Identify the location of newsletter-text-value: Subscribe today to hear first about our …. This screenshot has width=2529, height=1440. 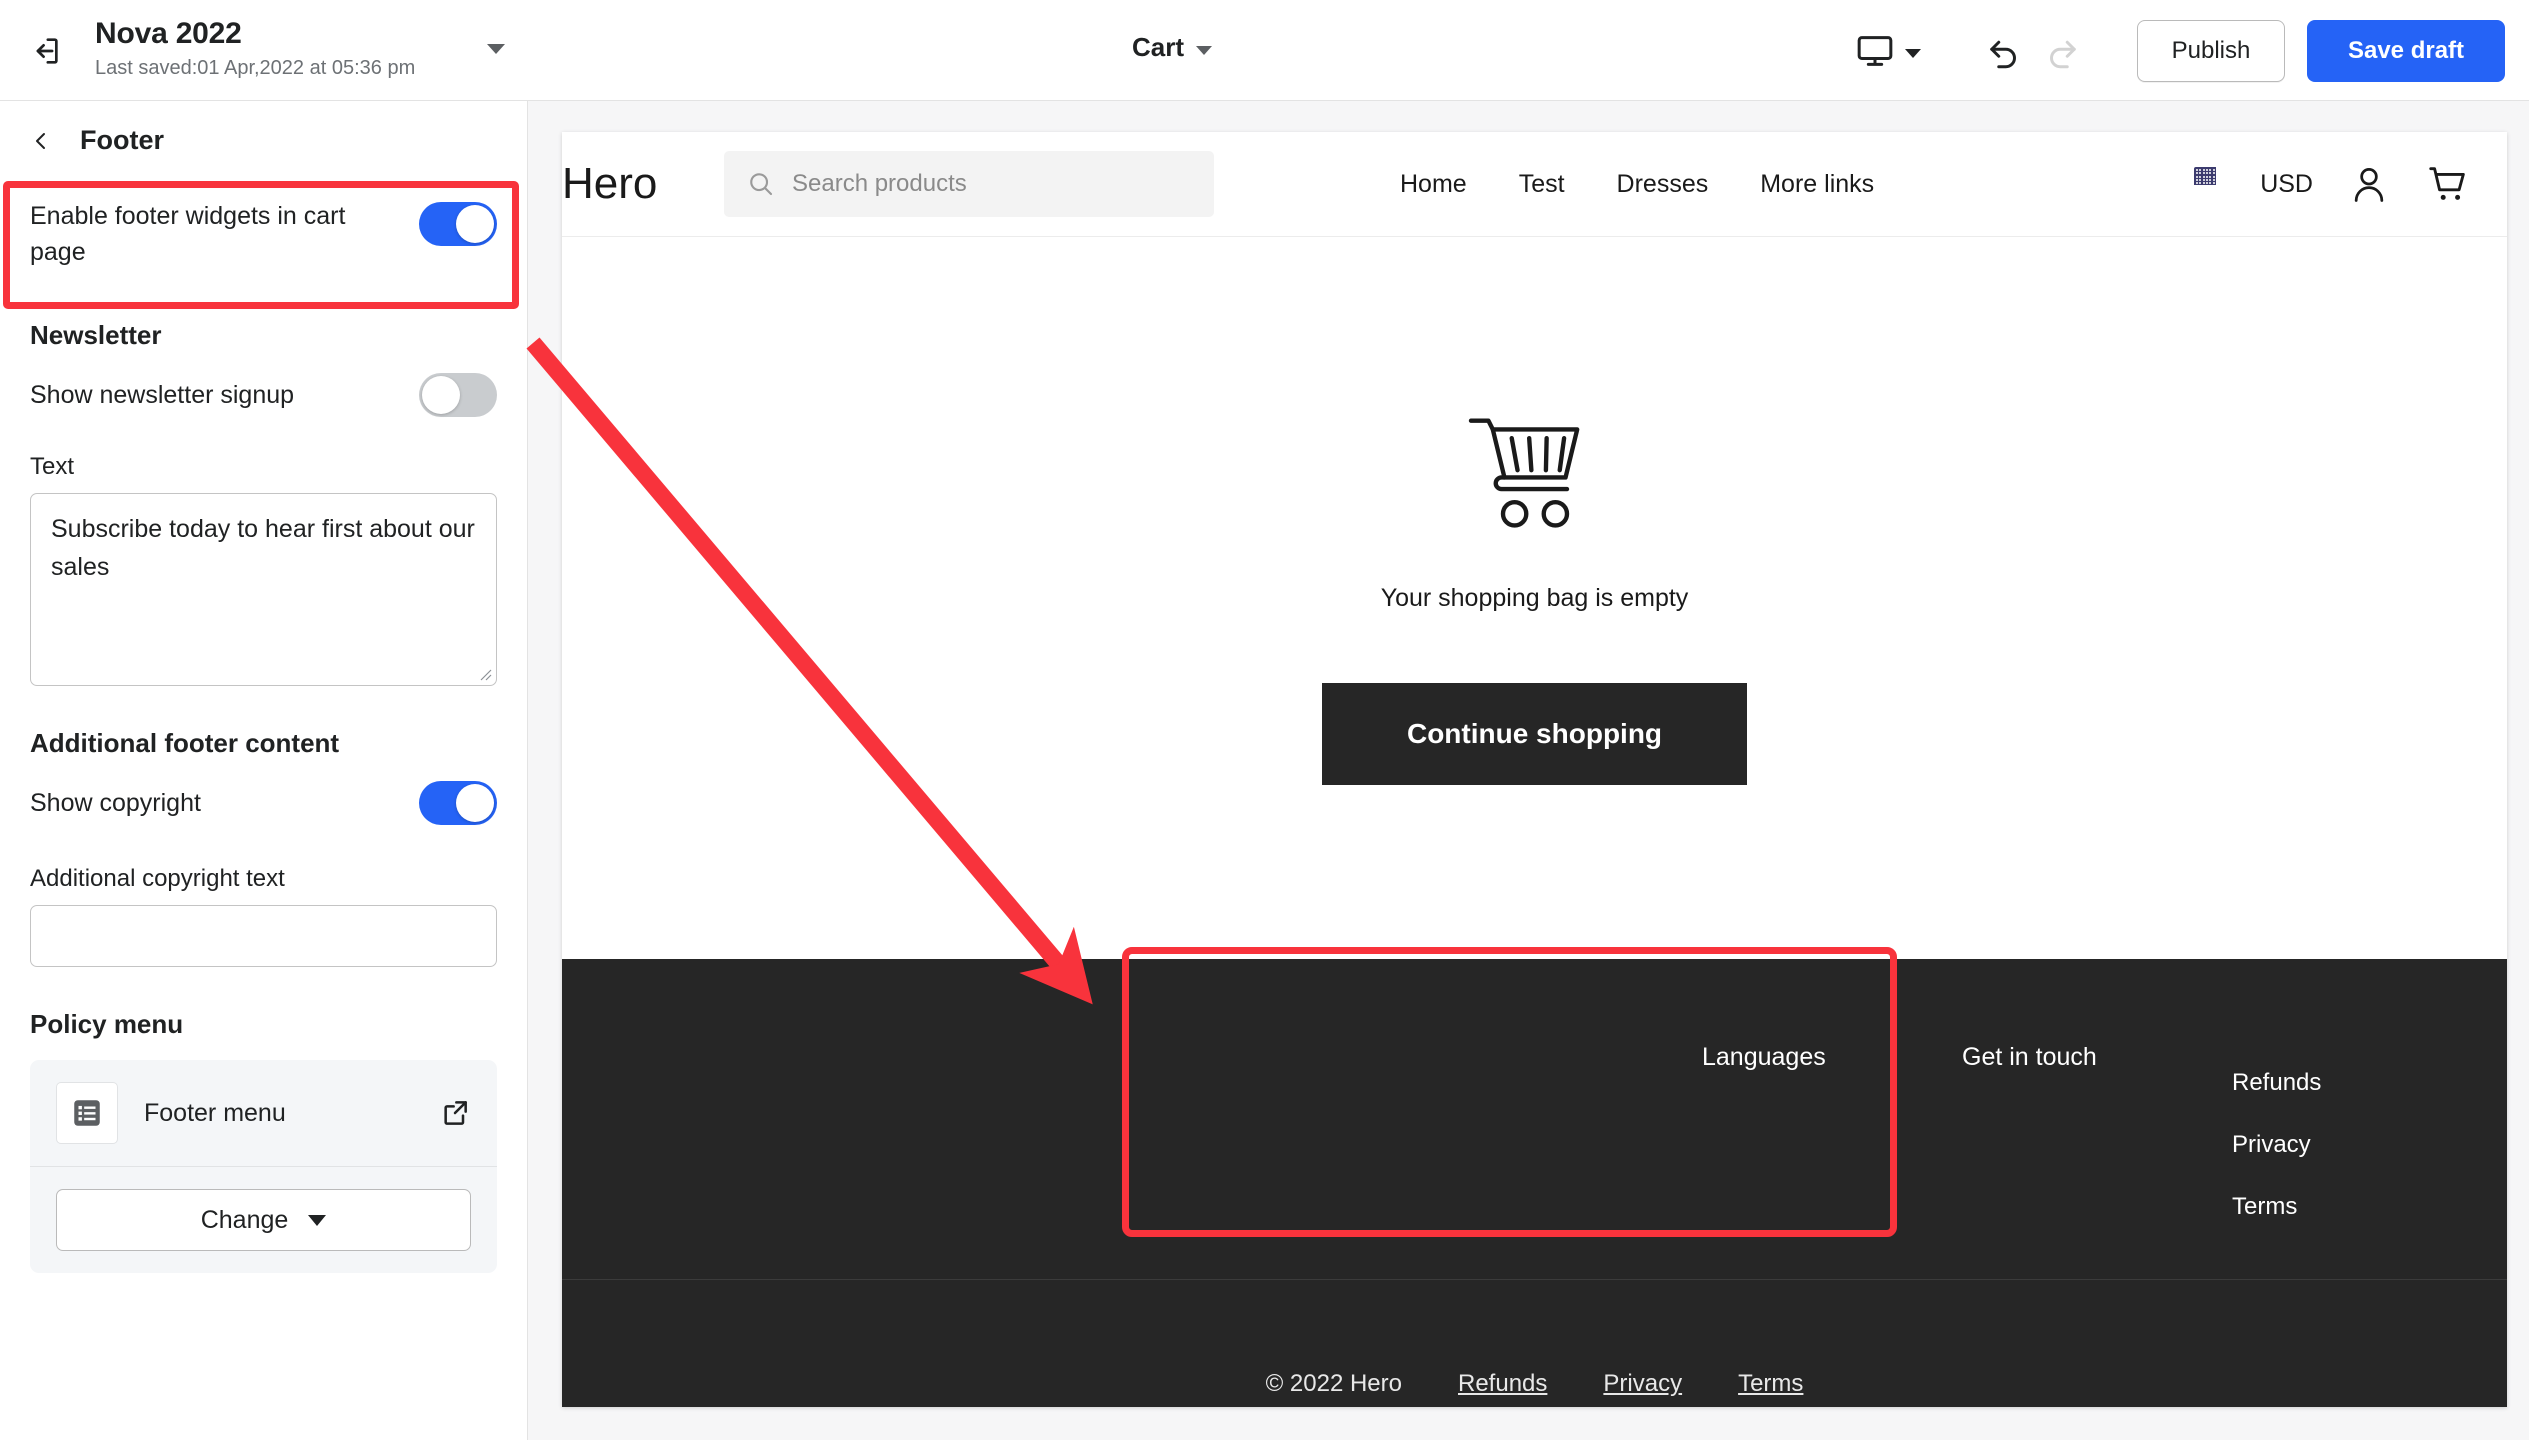
(266, 548).